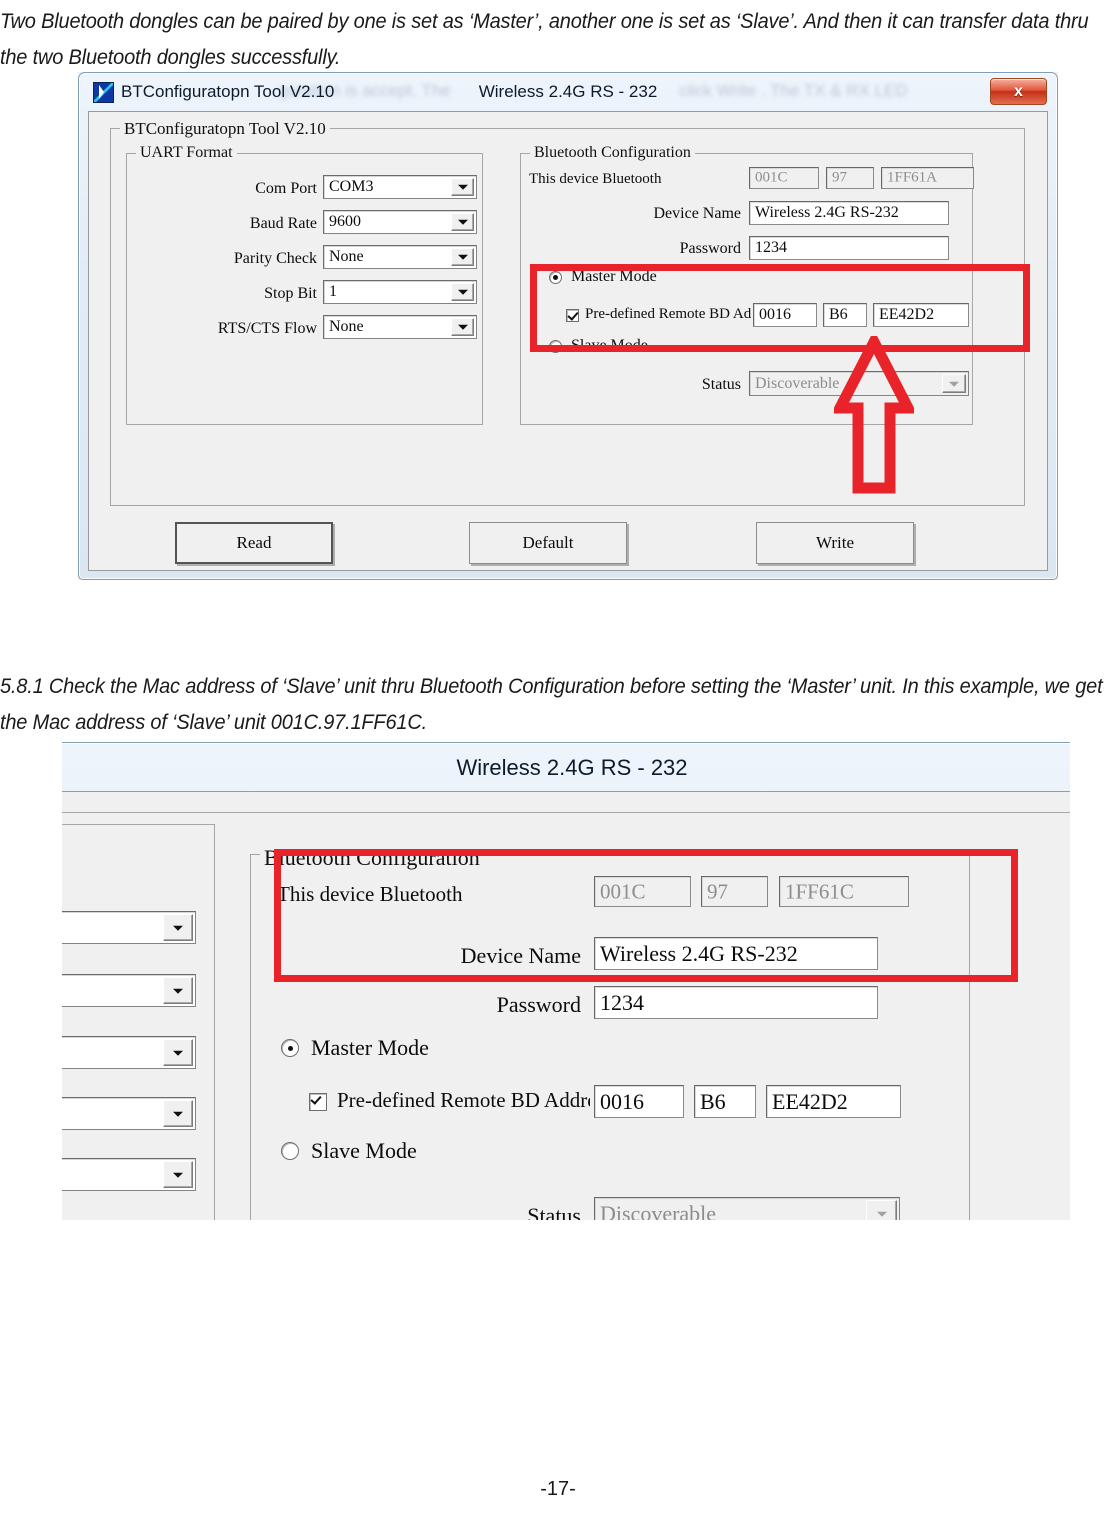 This screenshot has height=1517, width=1116. I want to click on read-button: Read, so click(254, 543).